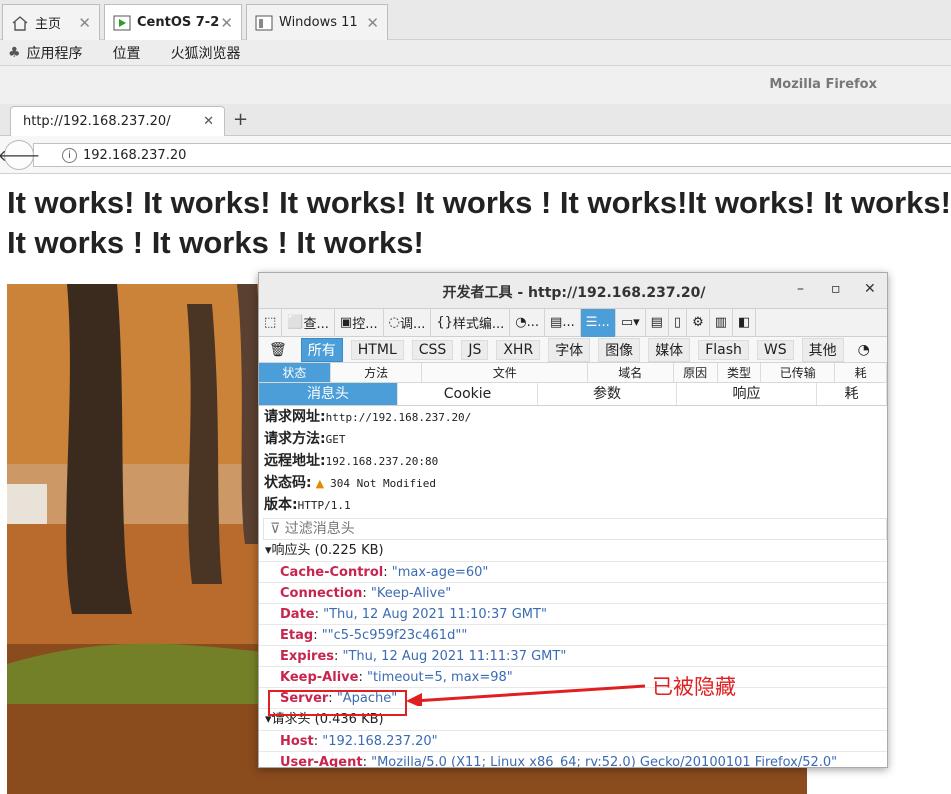  What do you see at coordinates (398, 417) in the screenshot?
I see `summary-url: http://192.168.237.20/` at bounding box center [398, 417].